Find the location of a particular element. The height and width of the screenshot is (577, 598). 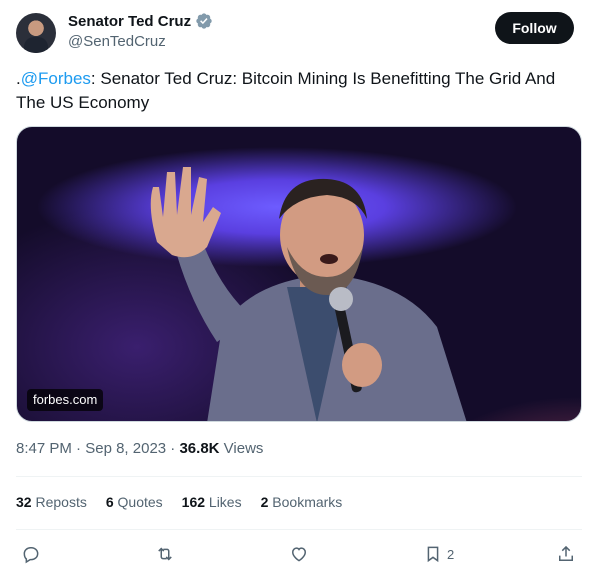

tweet-meta: 8:47 PM · Sep 8, 2023 · 36.8K Views is located at coordinates (139, 448).